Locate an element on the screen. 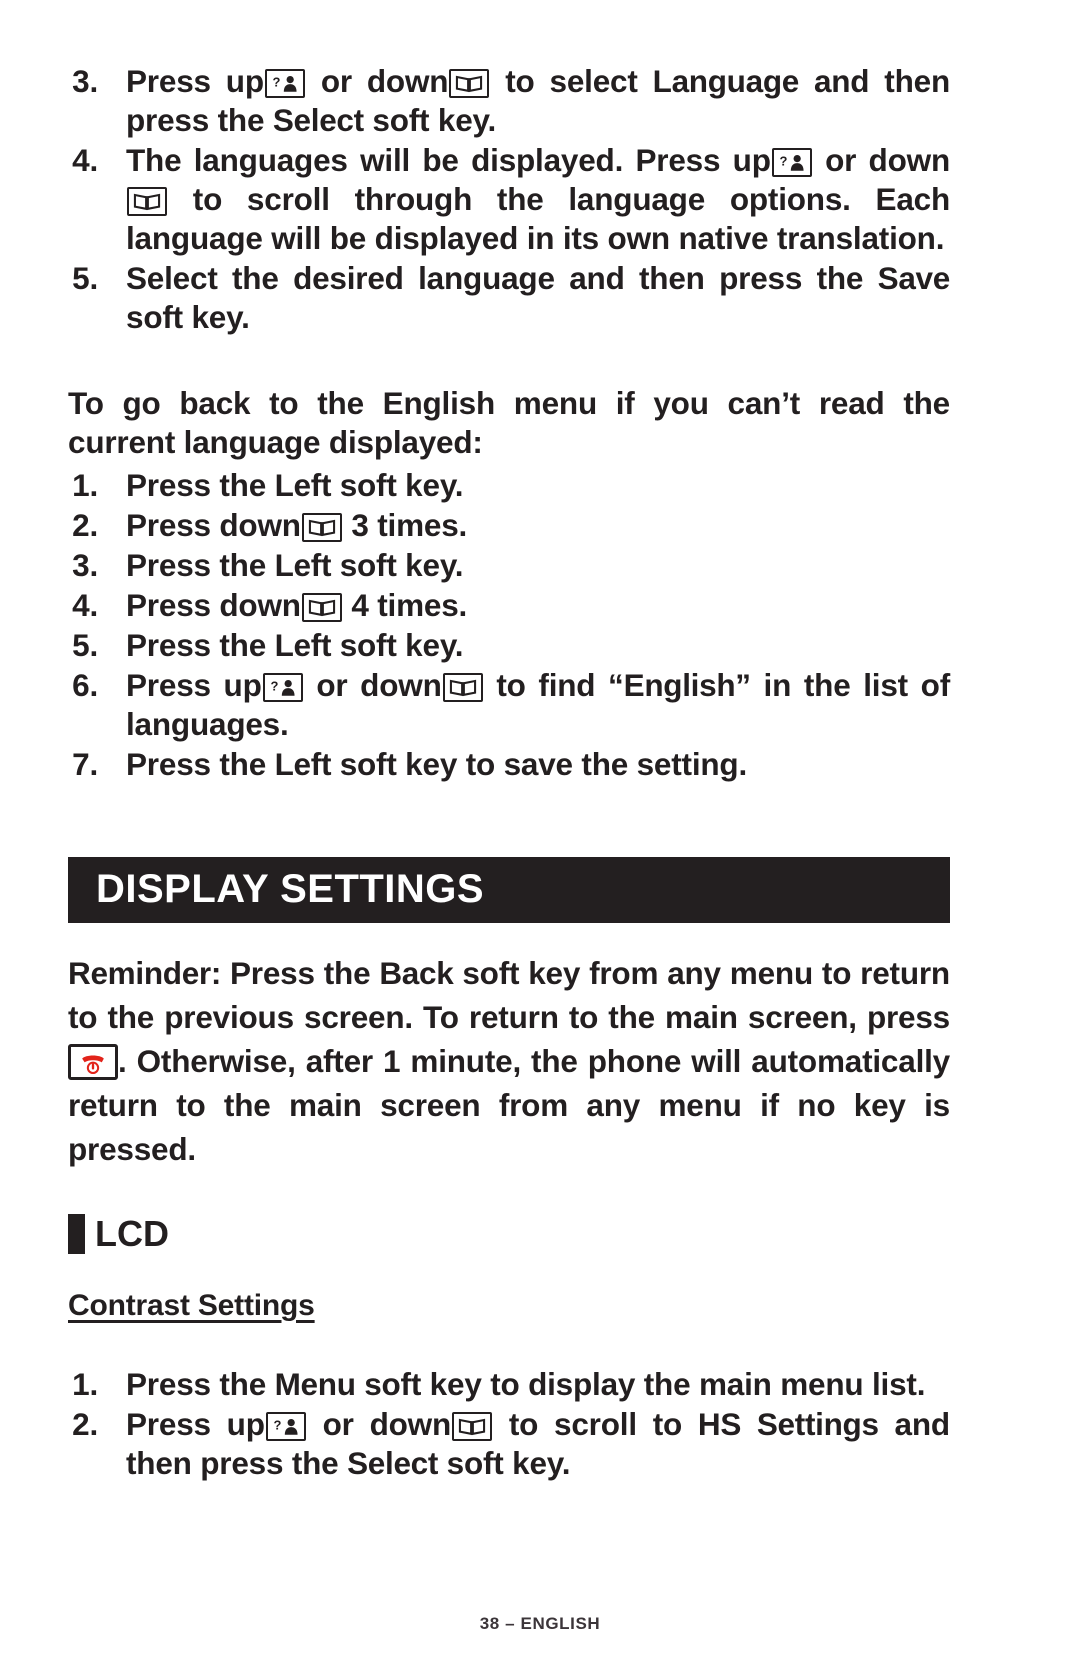  list-item-number: 7. is located at coordinates (85, 764).